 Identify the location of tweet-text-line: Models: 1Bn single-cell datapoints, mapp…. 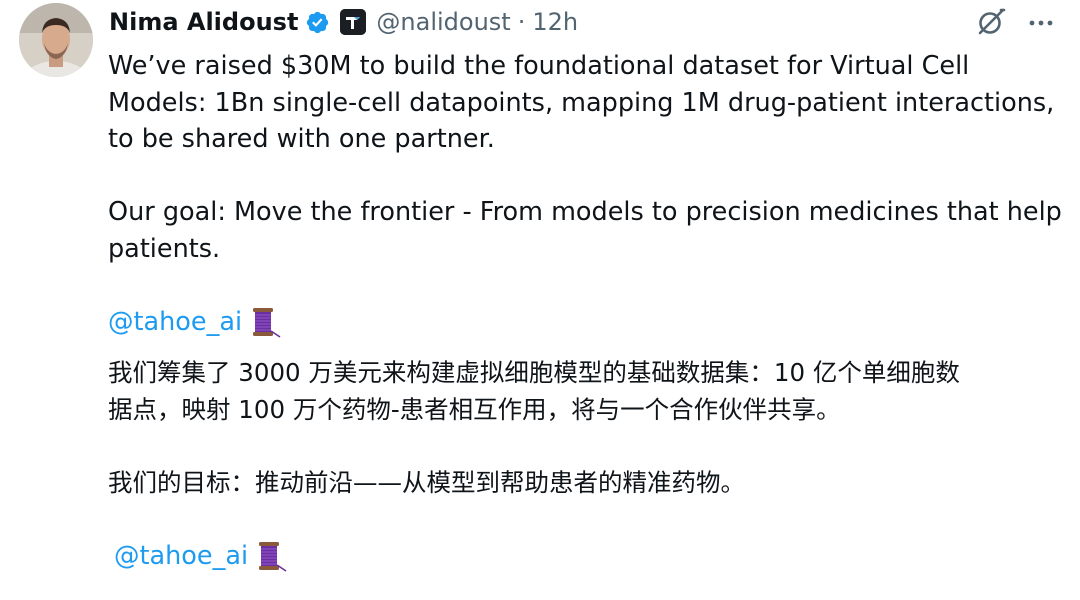
(581, 102).